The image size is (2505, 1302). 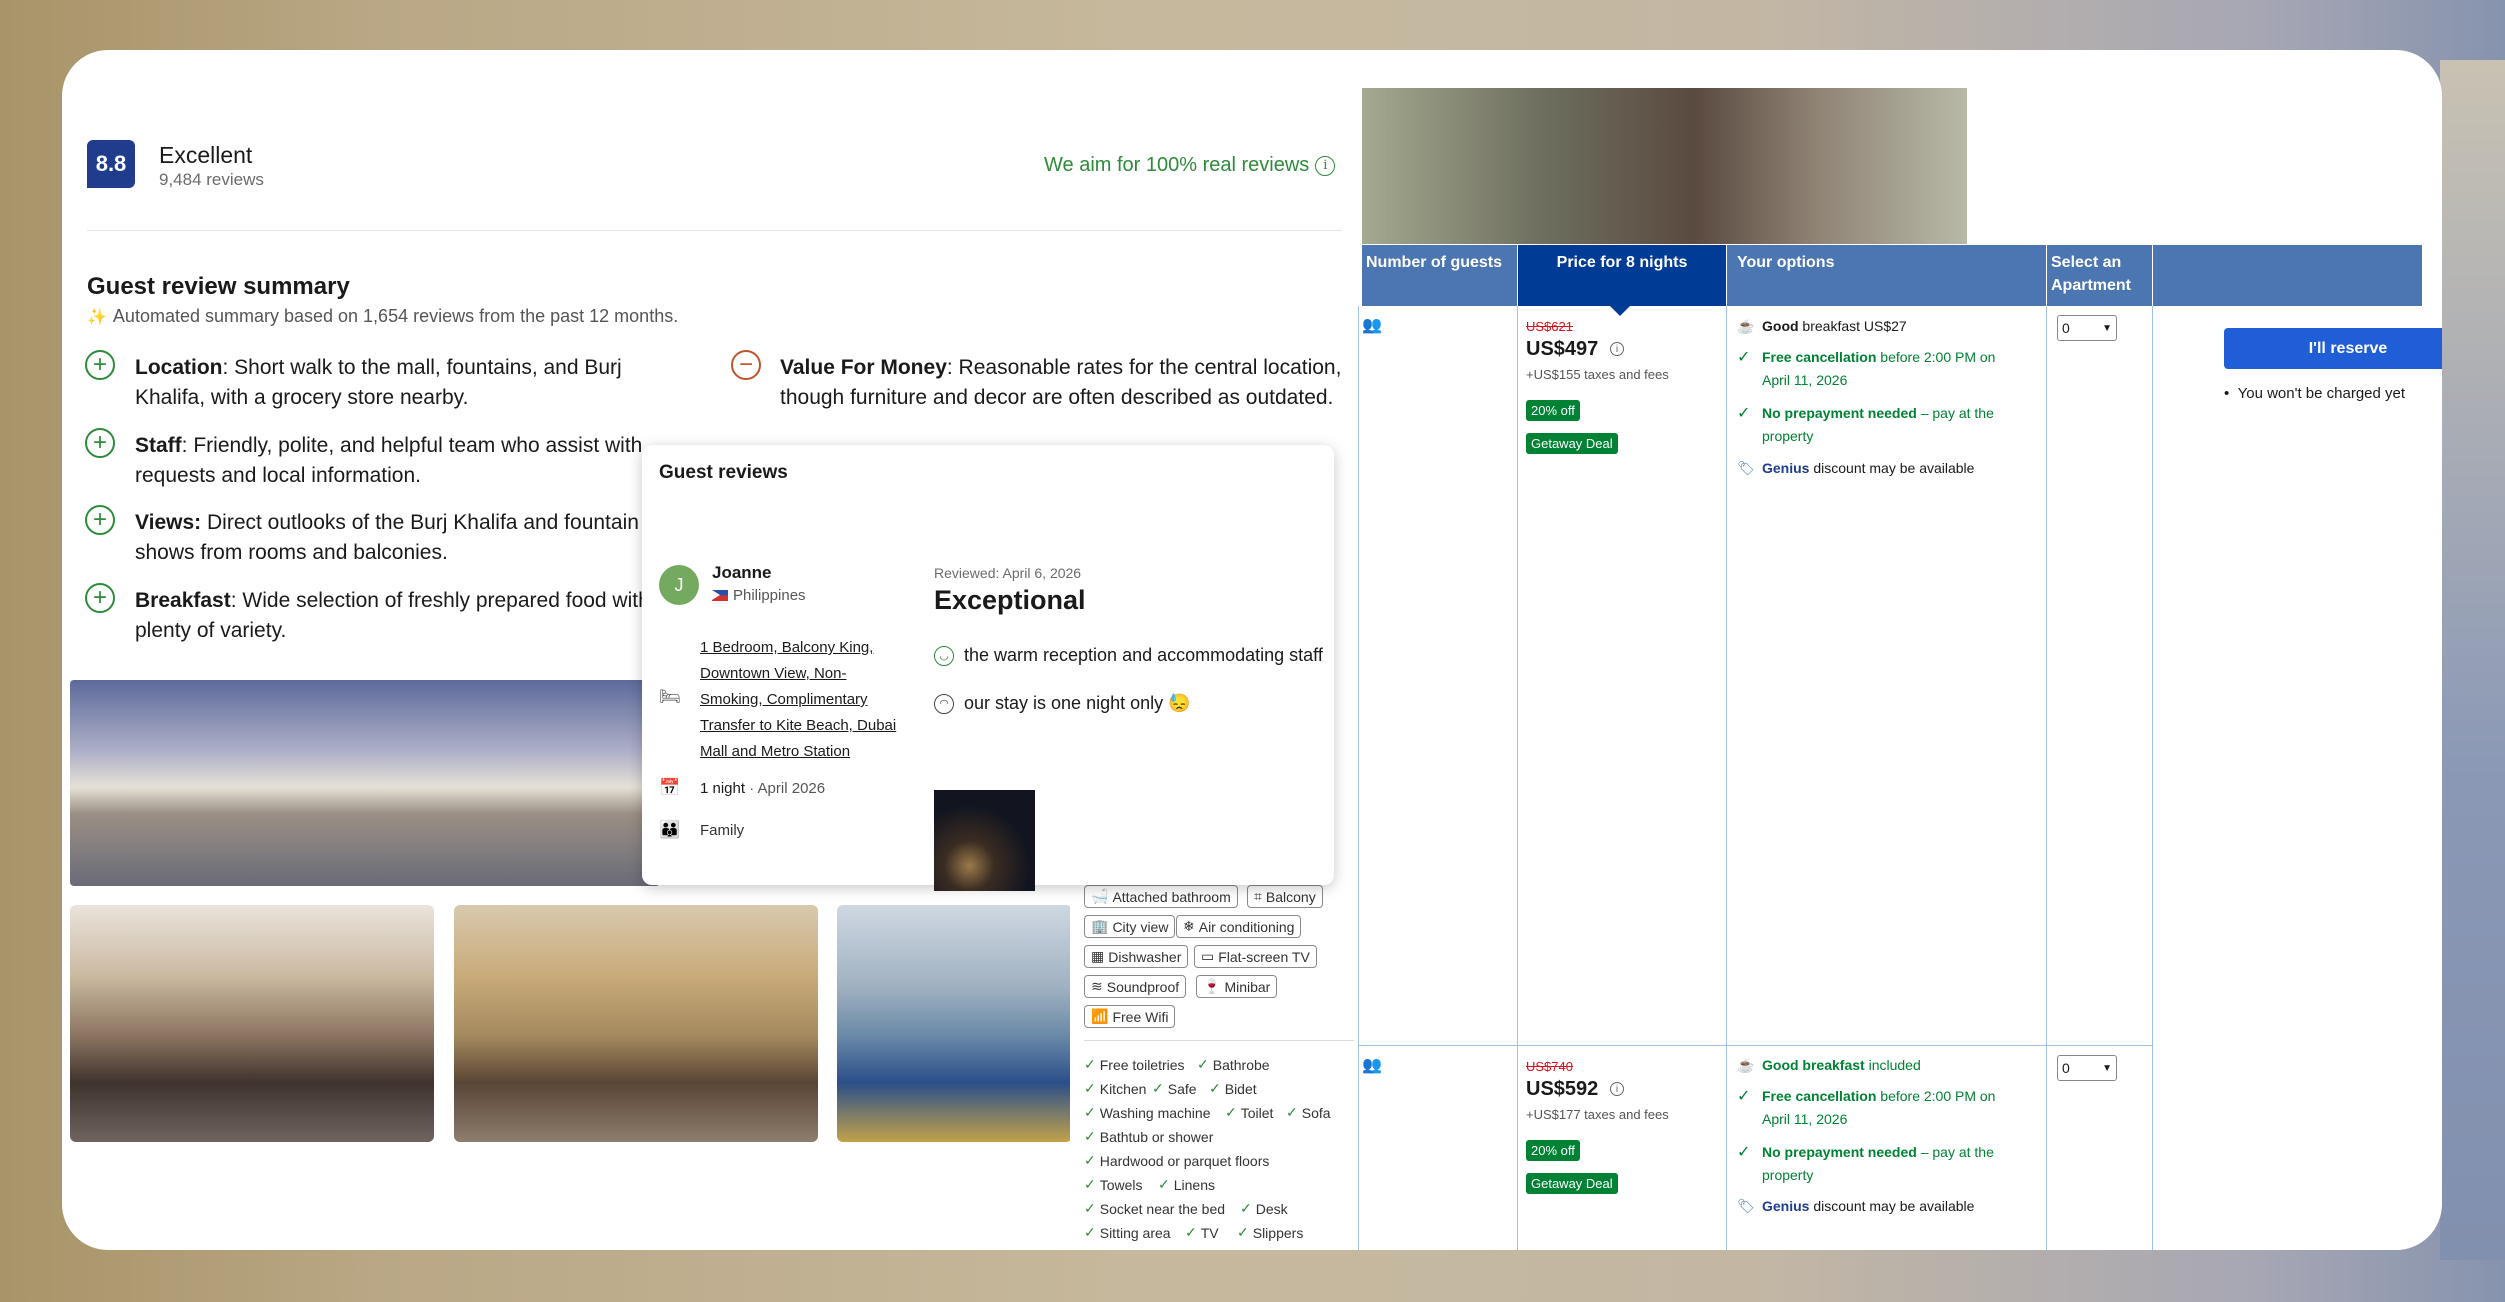 What do you see at coordinates (1202, 1232) in the screenshot?
I see `amenity-check-item: ✓ TV` at bounding box center [1202, 1232].